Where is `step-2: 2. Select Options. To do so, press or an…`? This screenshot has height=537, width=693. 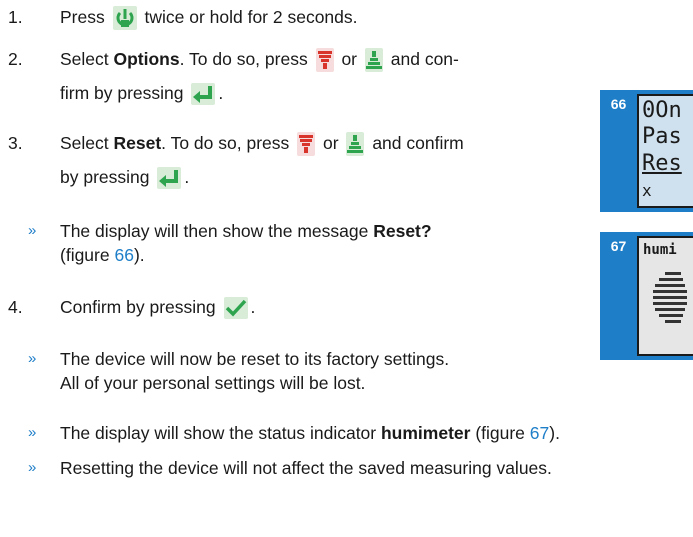 step-2: 2. Select Options. To do so, press or an… is located at coordinates (300, 79).